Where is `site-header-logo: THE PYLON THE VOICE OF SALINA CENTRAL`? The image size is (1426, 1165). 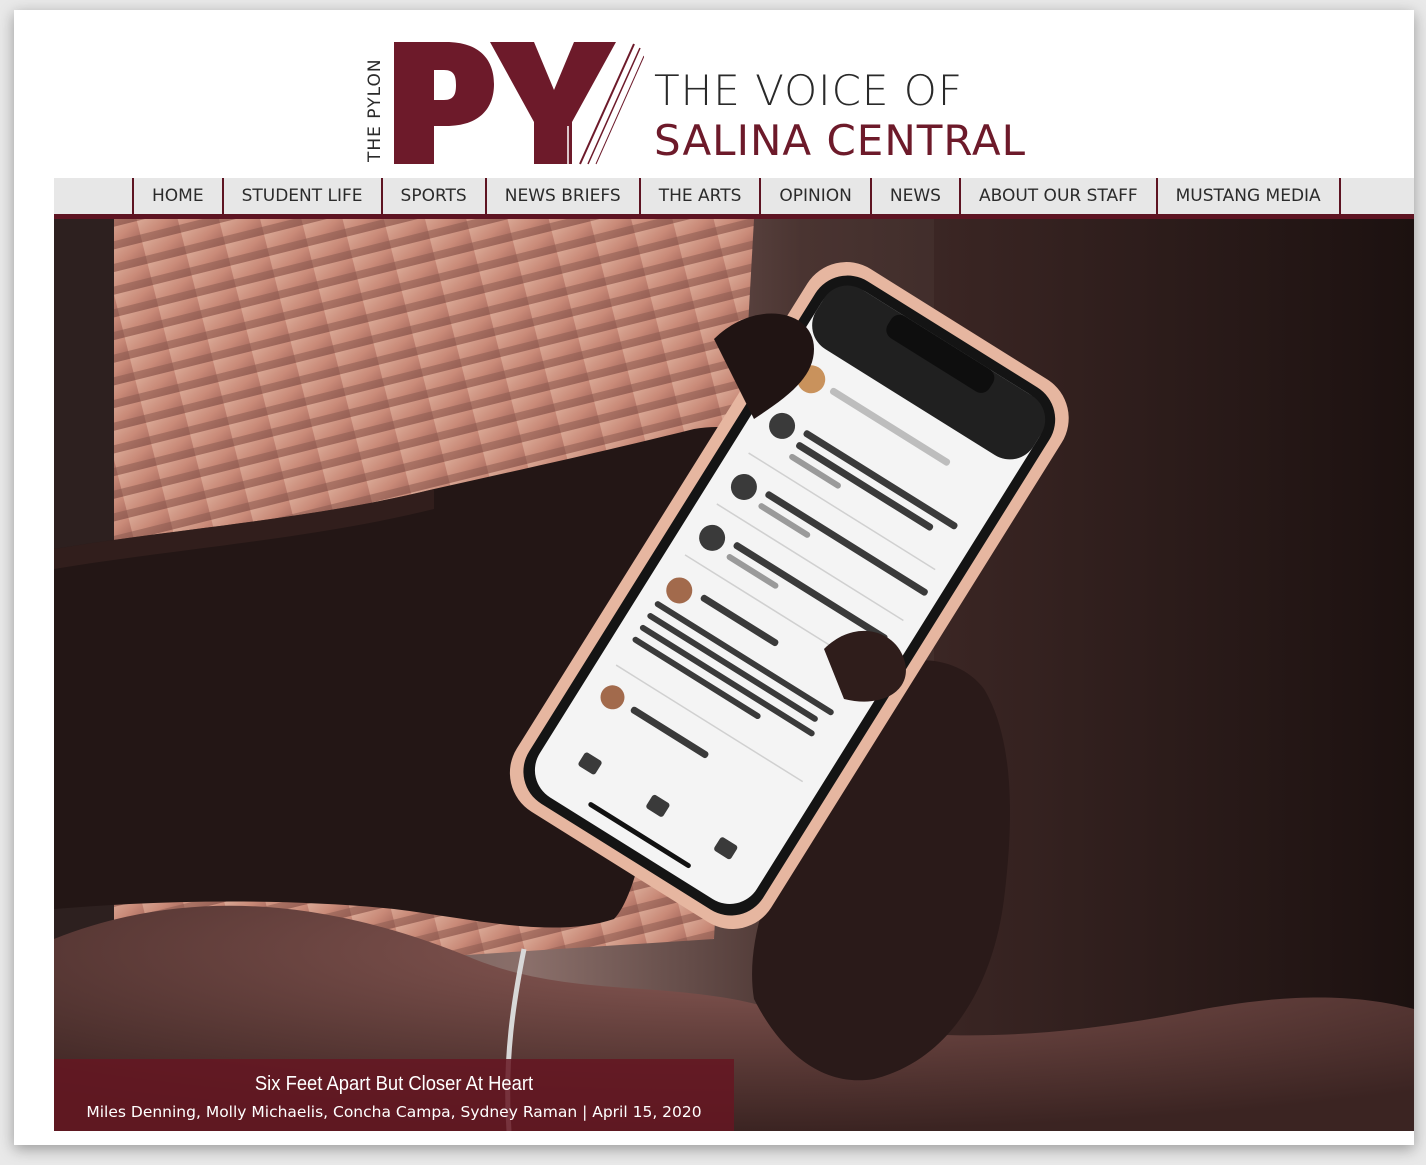 site-header-logo: THE PYLON THE VOICE OF SALINA CENTRAL is located at coordinates (704, 102).